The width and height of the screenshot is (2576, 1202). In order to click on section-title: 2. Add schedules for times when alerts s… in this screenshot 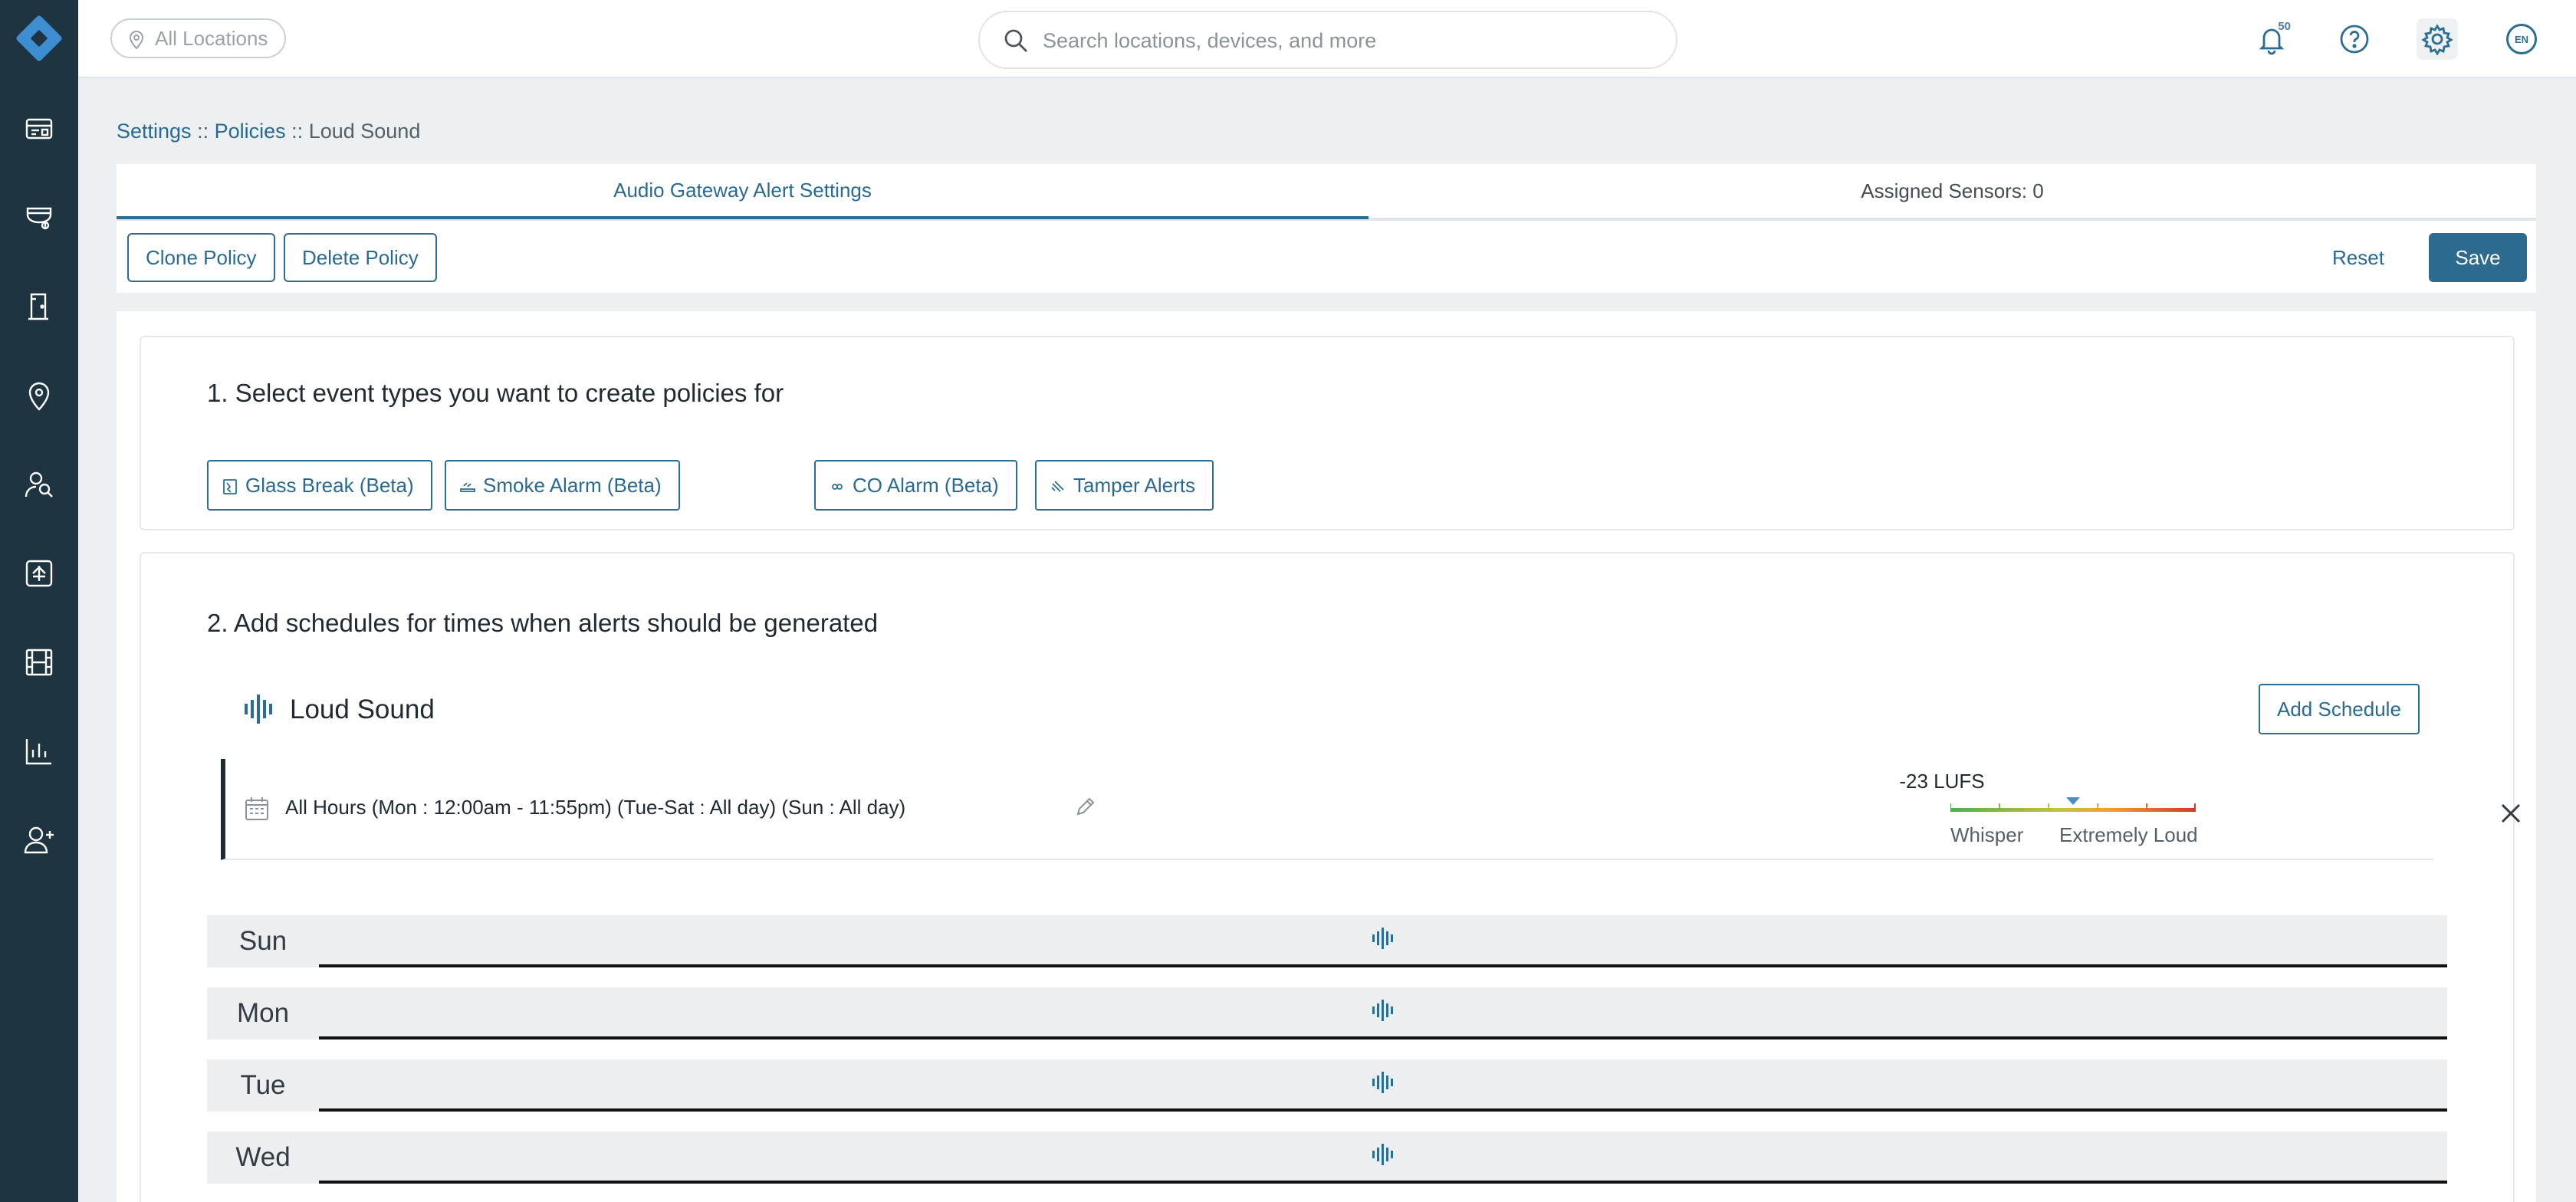, I will do `click(543, 623)`.